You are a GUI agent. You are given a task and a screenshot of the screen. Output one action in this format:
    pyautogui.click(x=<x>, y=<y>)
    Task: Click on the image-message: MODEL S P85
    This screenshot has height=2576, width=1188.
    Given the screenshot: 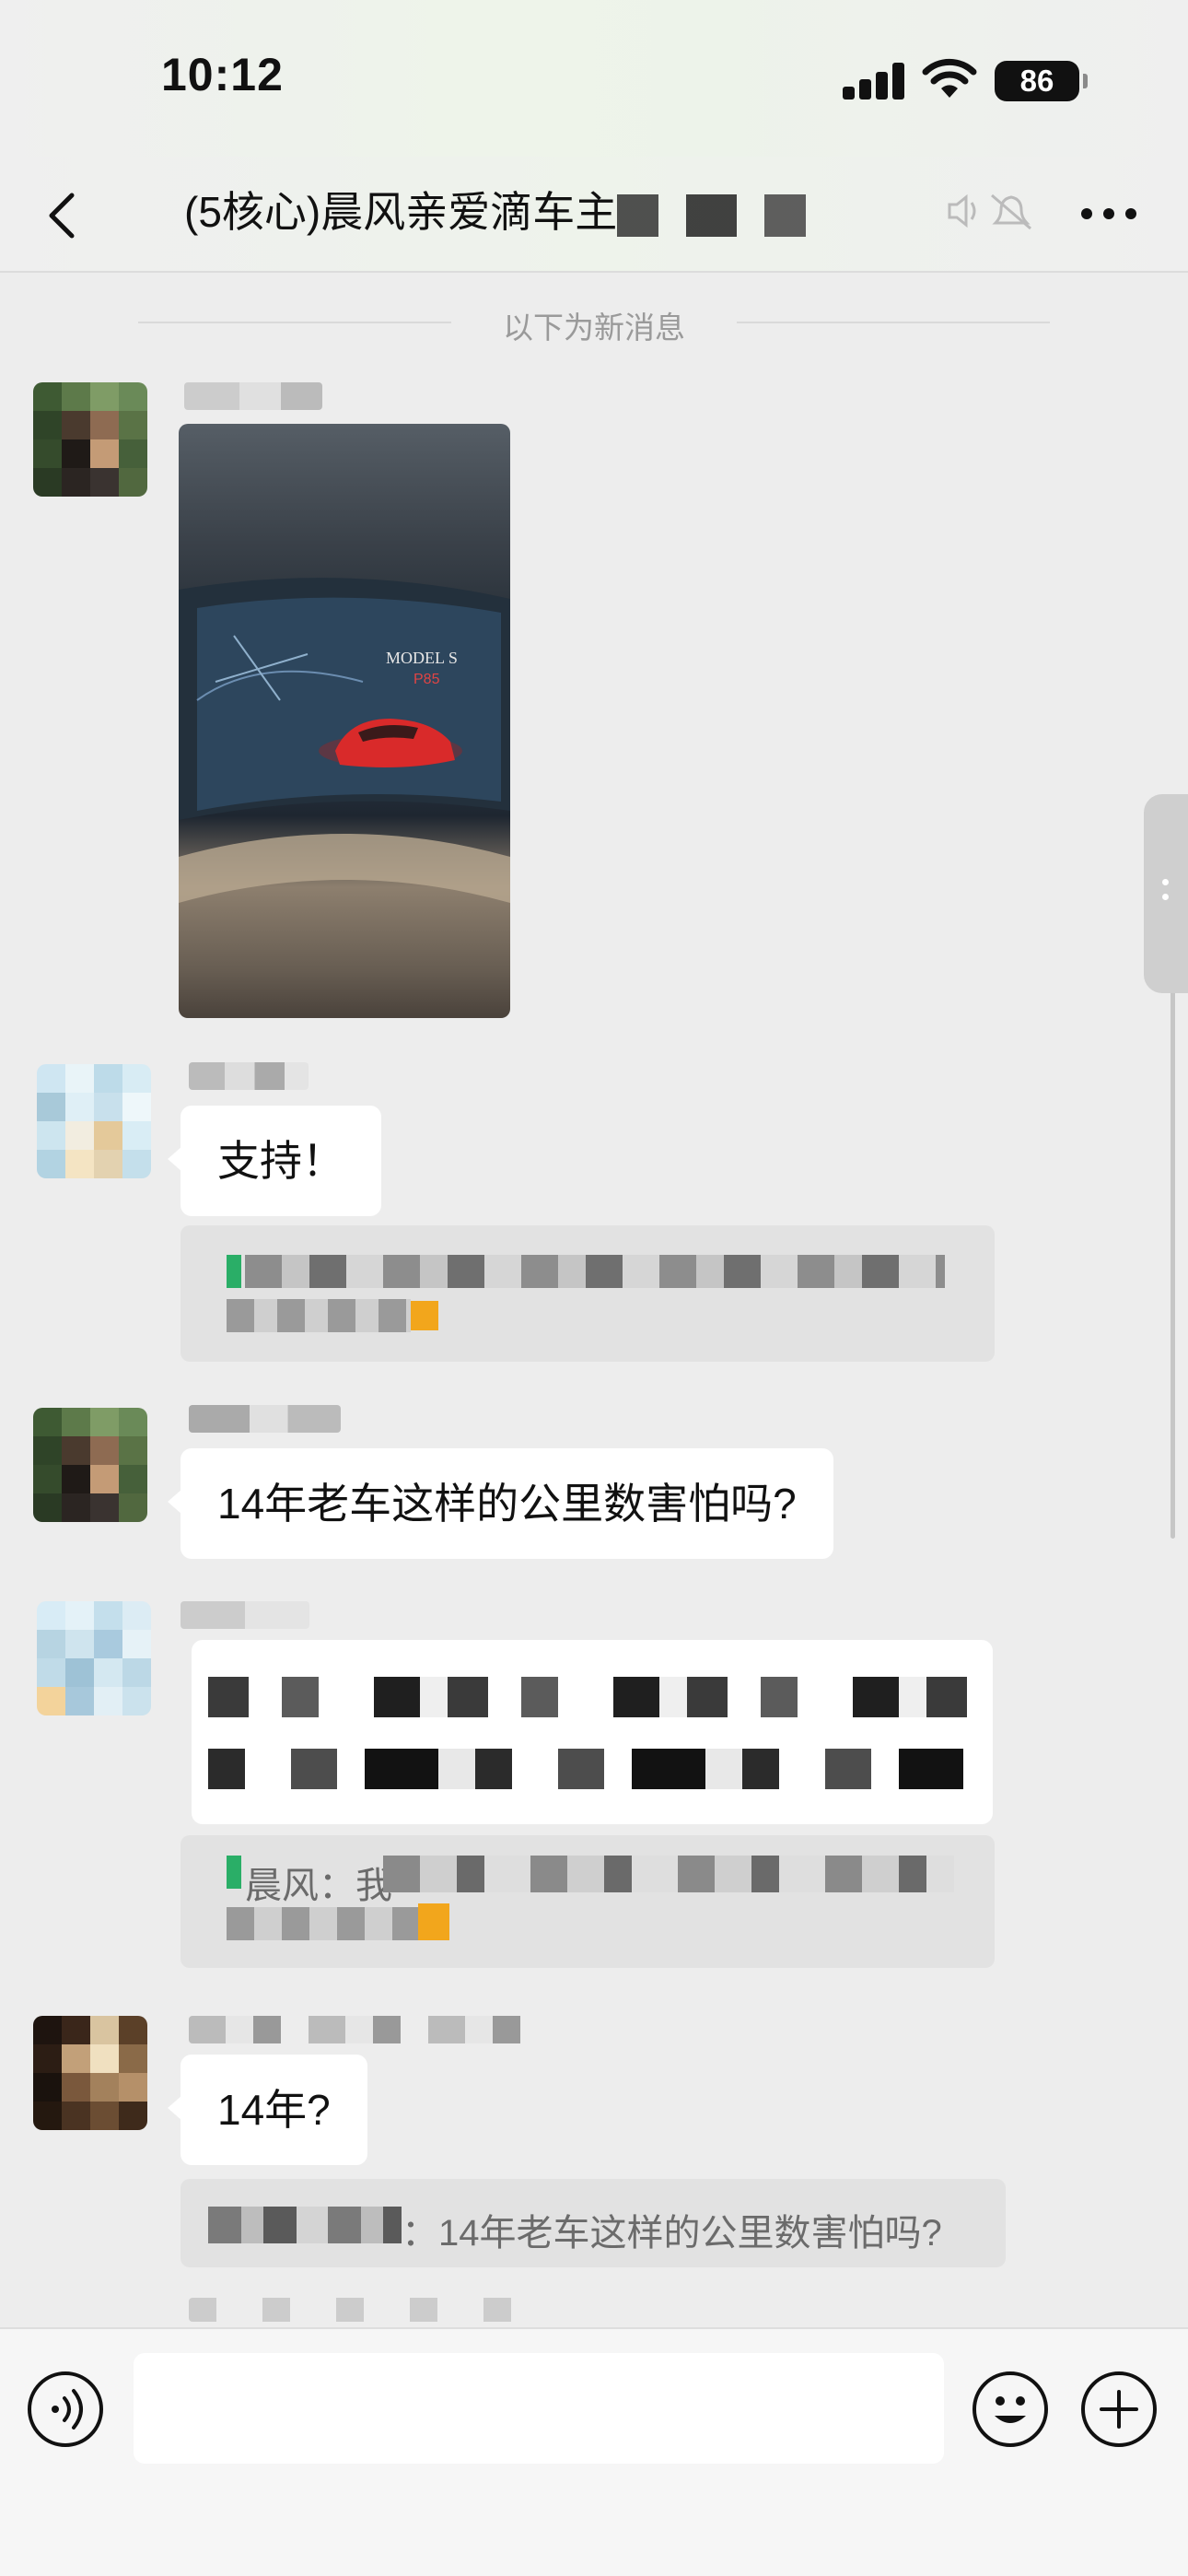 What is the action you would take?
    pyautogui.click(x=344, y=721)
    